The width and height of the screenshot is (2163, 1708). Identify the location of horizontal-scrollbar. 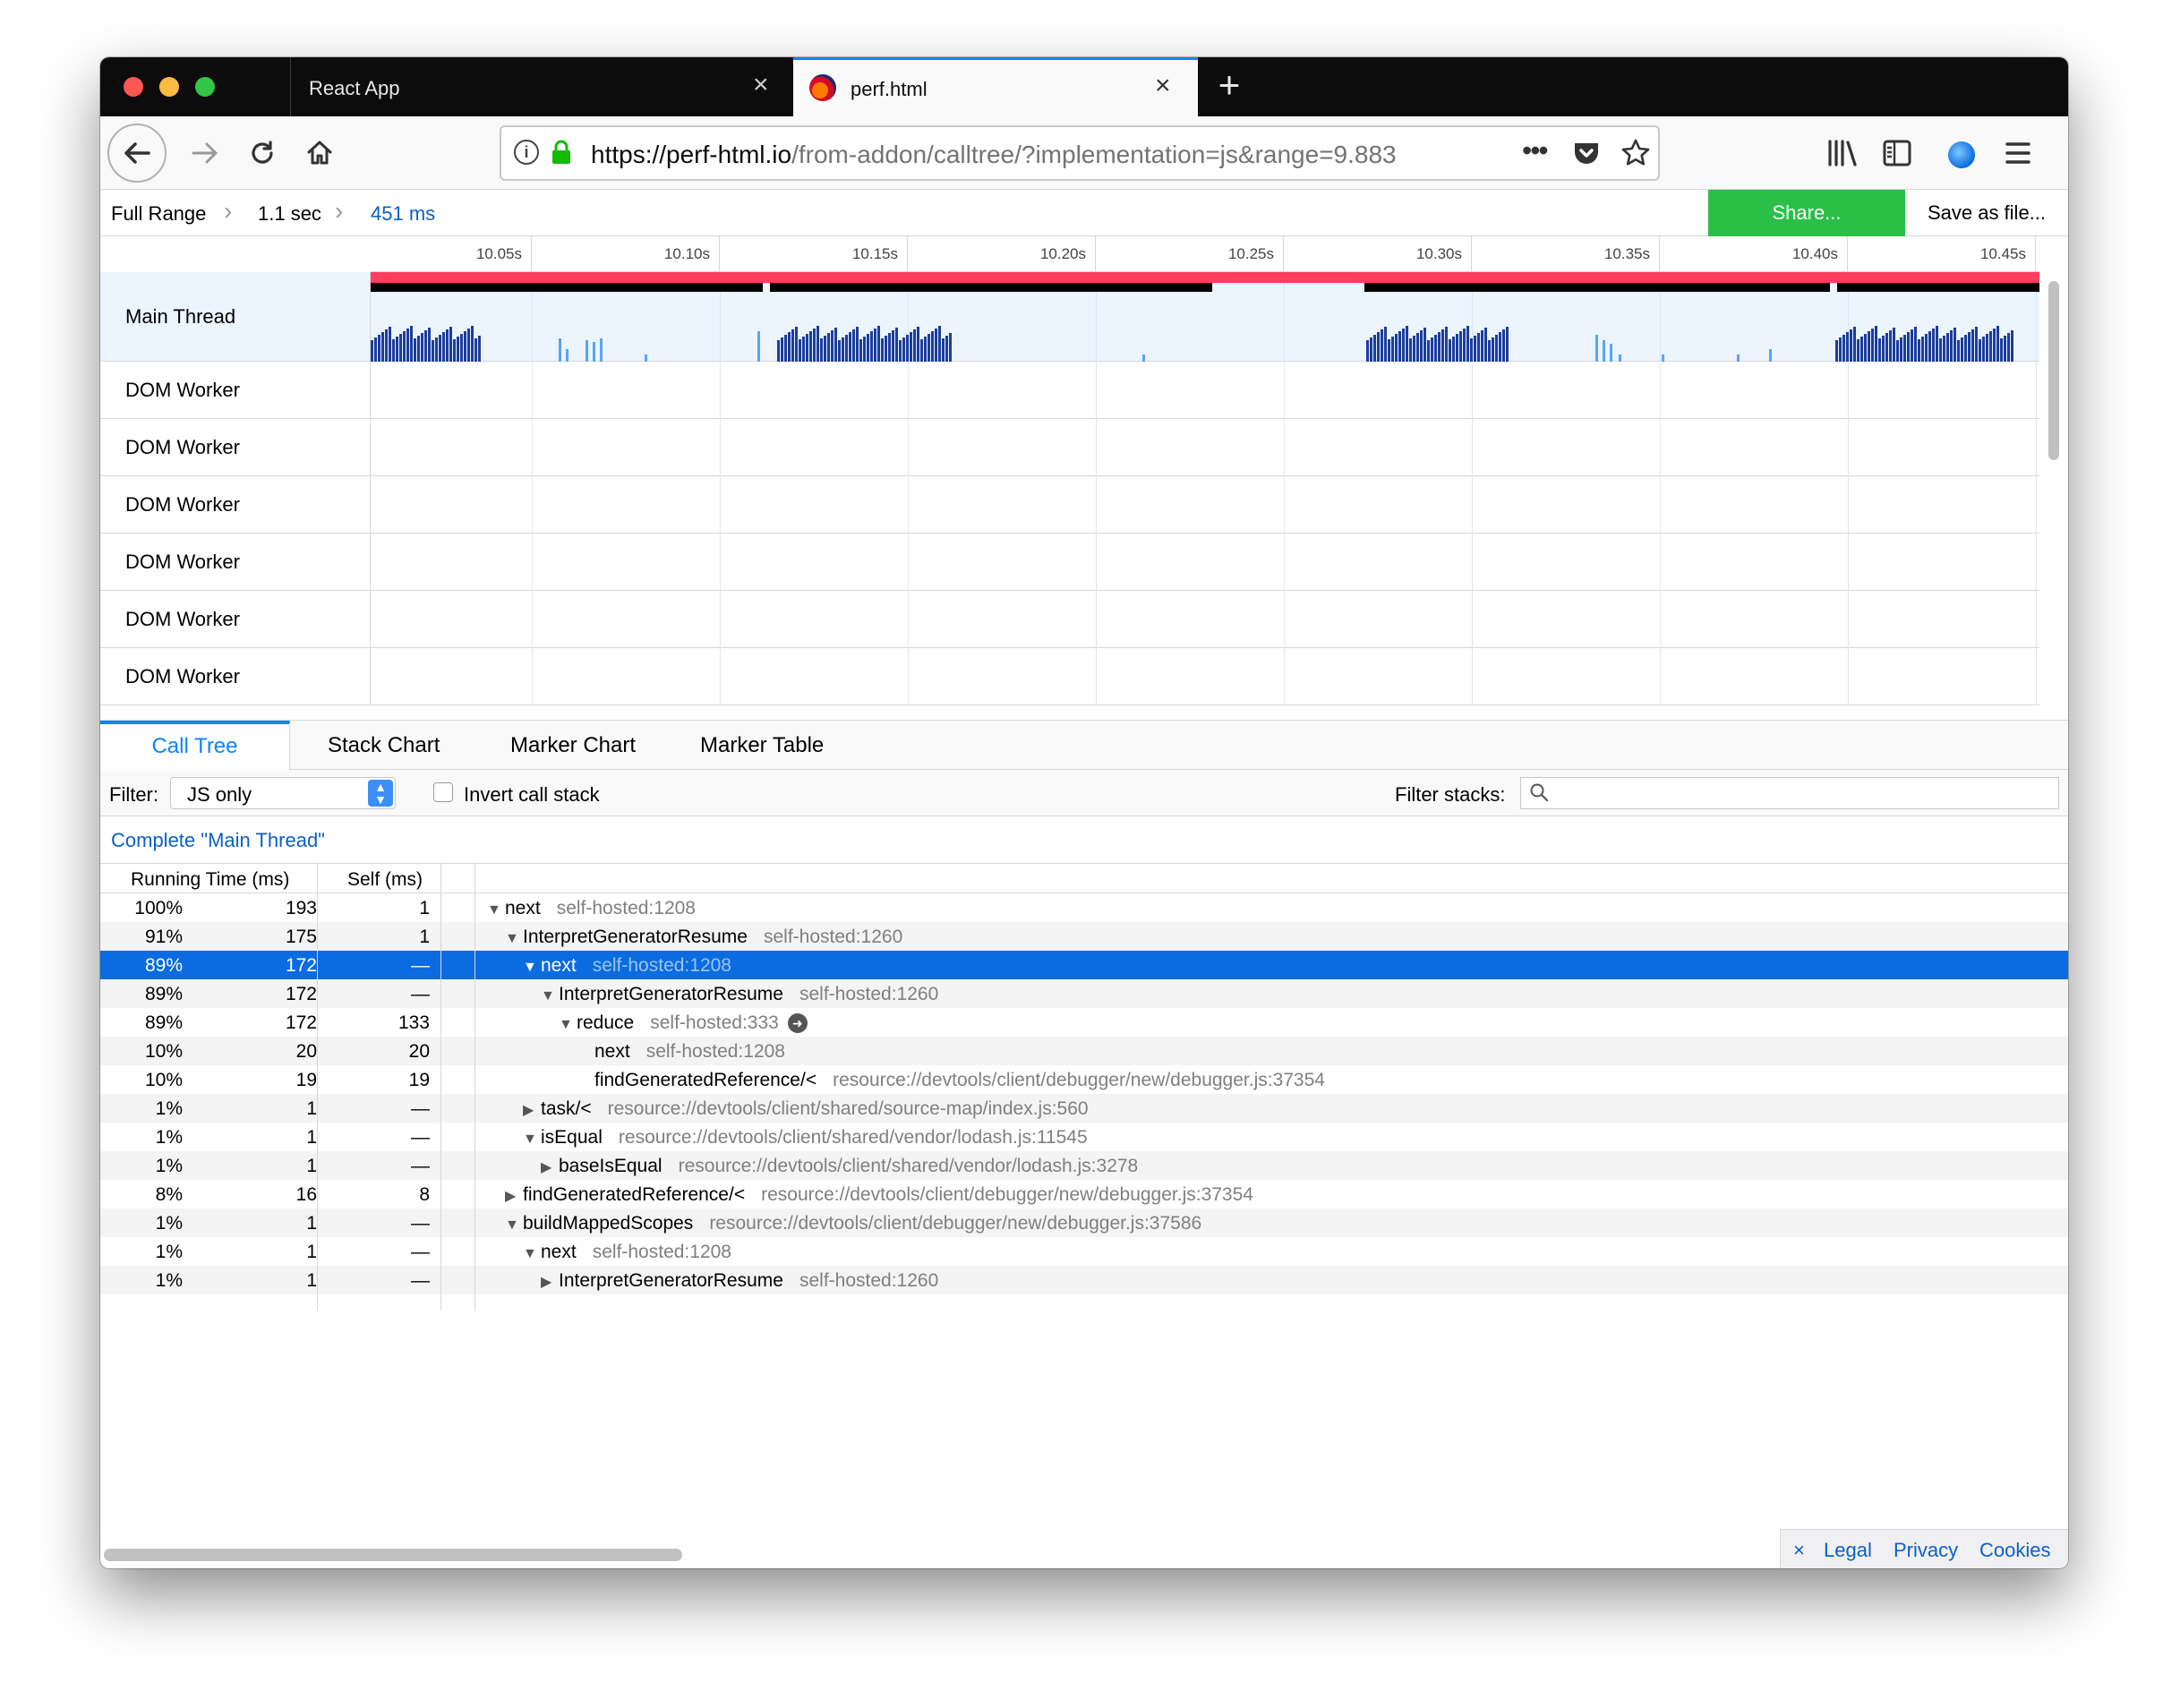
(393, 1555).